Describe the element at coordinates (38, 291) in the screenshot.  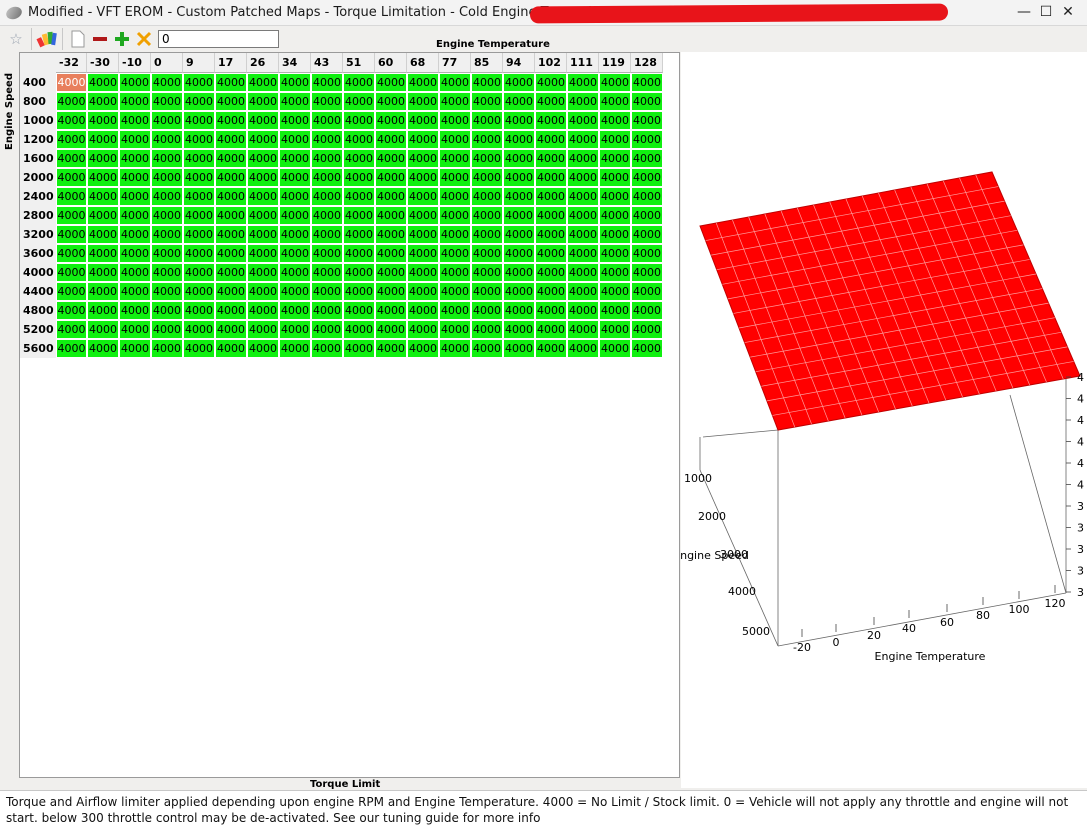
I see `row-header: 4400` at that location.